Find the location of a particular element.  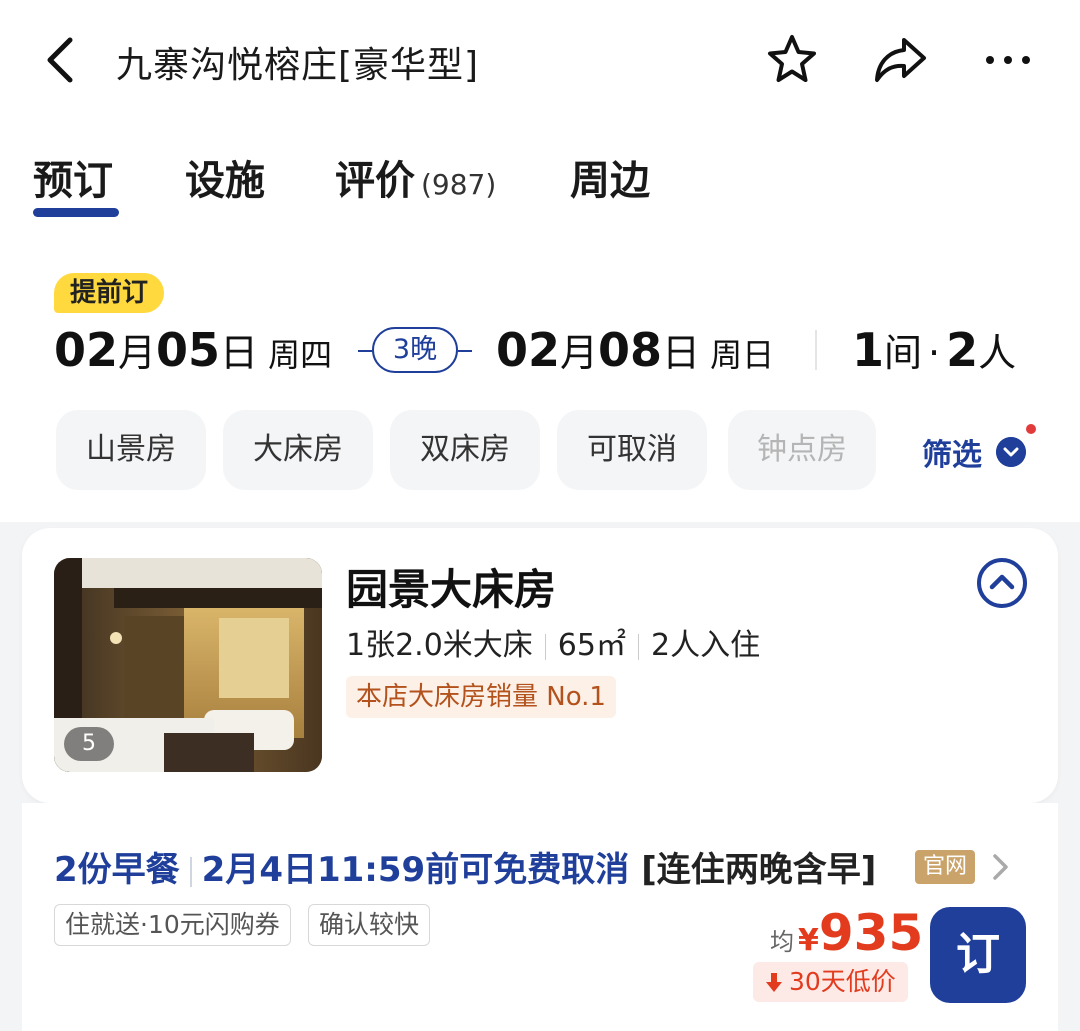

cancellation-policy: 2月4日11:59前可免费取消 is located at coordinates (415, 870).